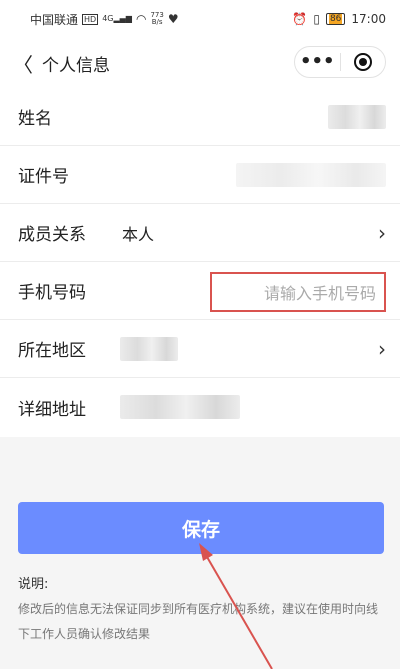  Describe the element at coordinates (300, 19) in the screenshot. I see `alarm-icon: ⏰` at that location.